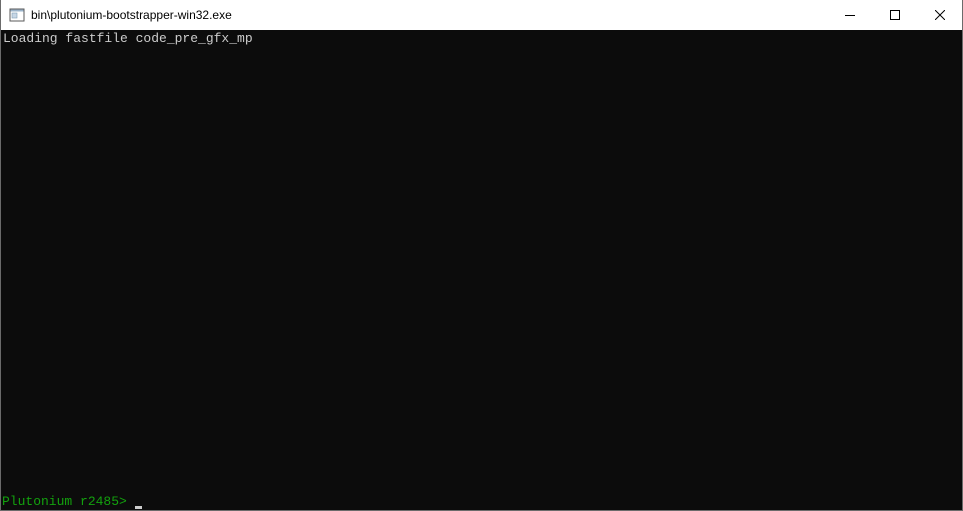 The height and width of the screenshot is (511, 963). I want to click on close-button, so click(939, 15).